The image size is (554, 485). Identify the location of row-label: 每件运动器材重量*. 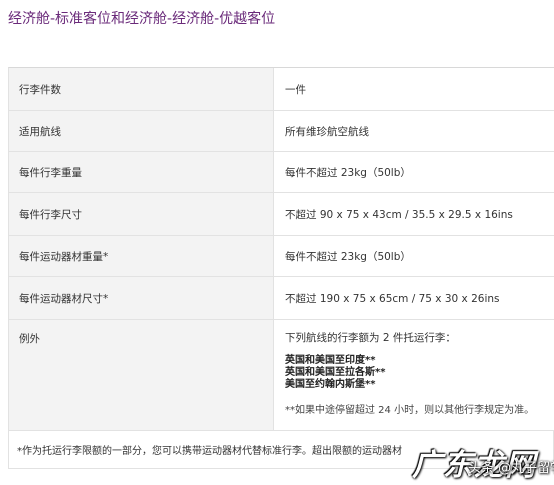
(141, 256).